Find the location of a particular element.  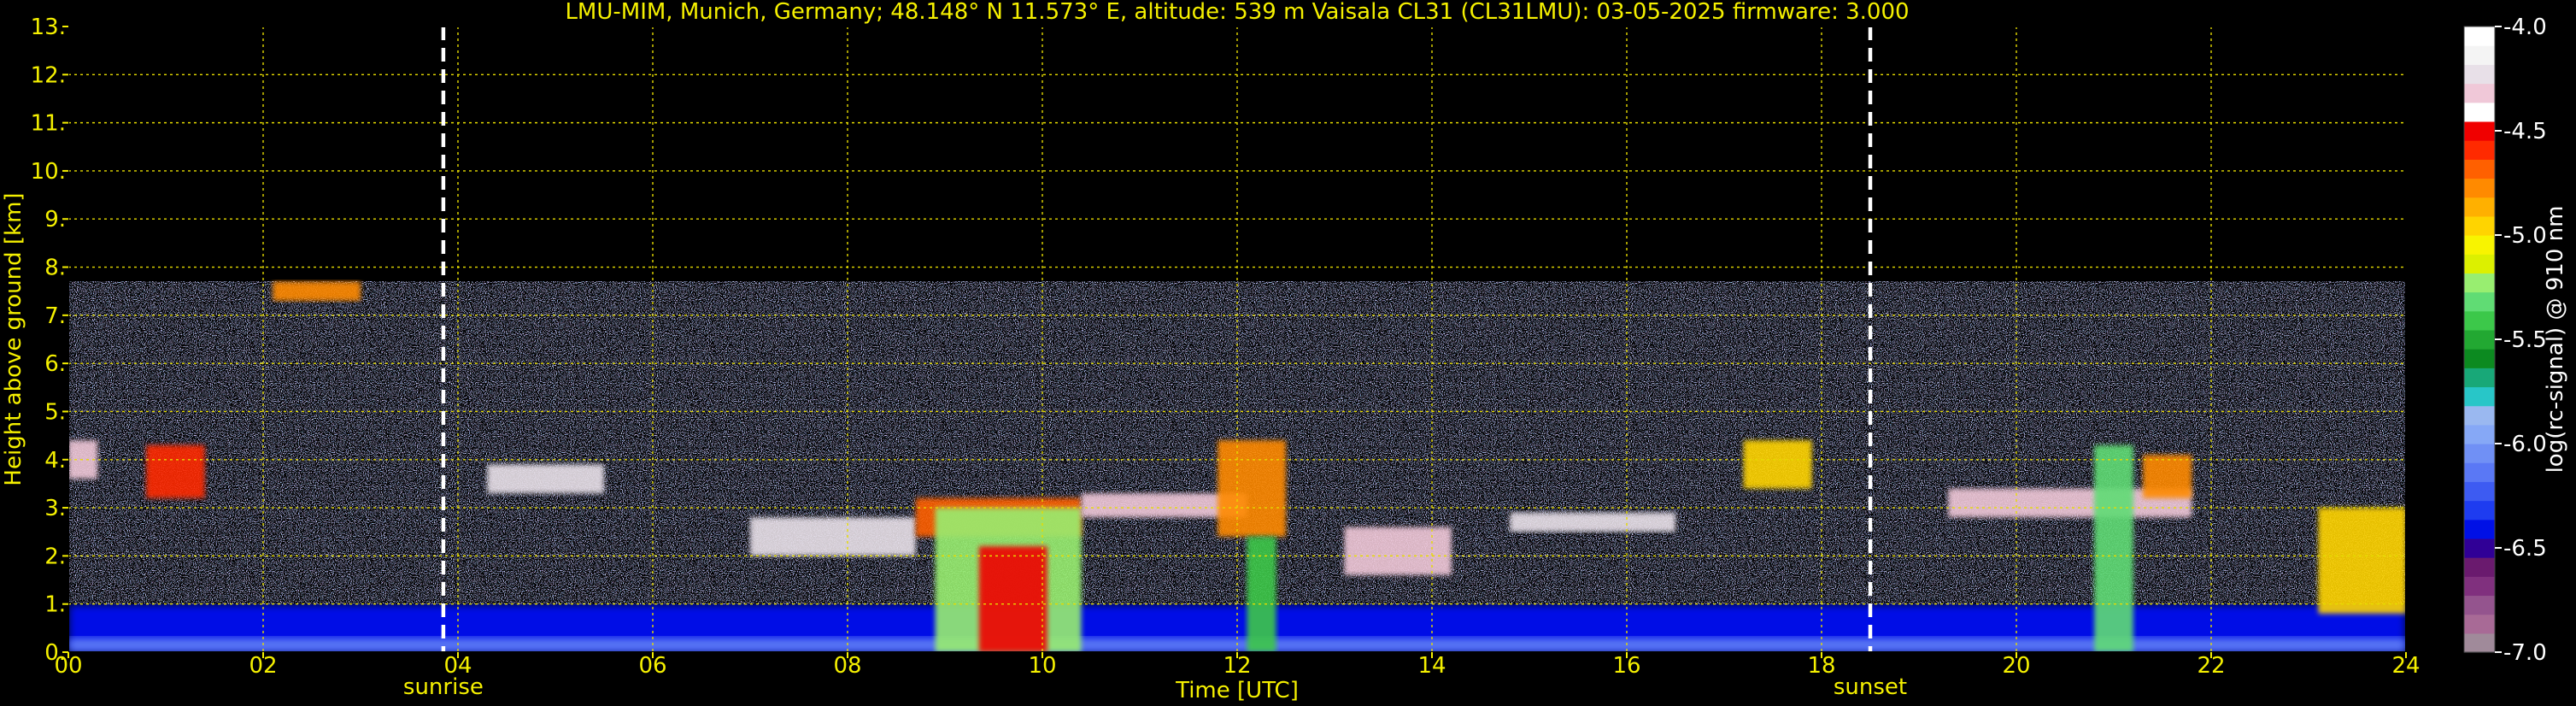

x-axis-label: Time [UTC] is located at coordinates (1237, 690).